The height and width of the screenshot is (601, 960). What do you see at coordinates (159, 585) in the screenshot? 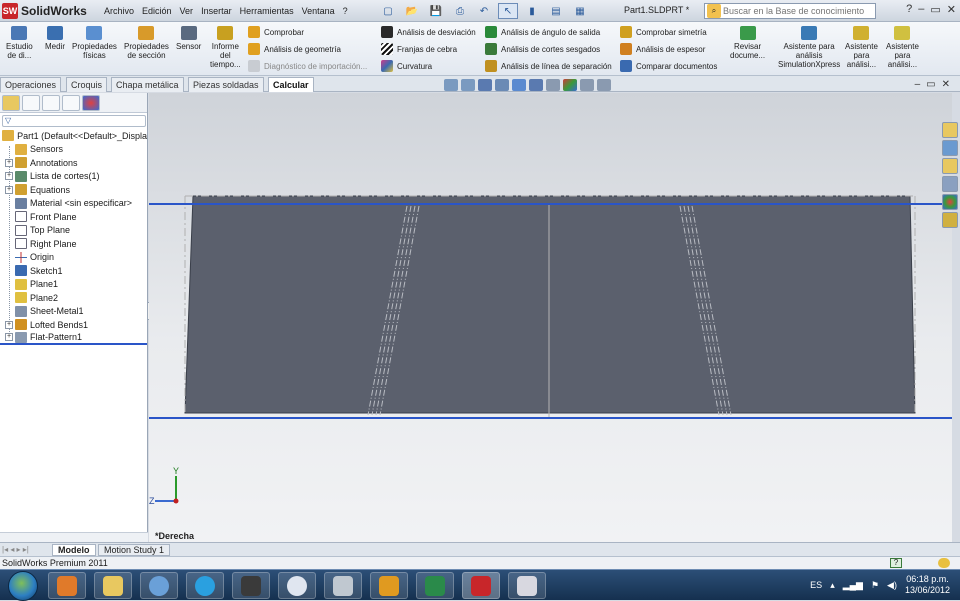
I see `taskbar-itunes` at bounding box center [159, 585].